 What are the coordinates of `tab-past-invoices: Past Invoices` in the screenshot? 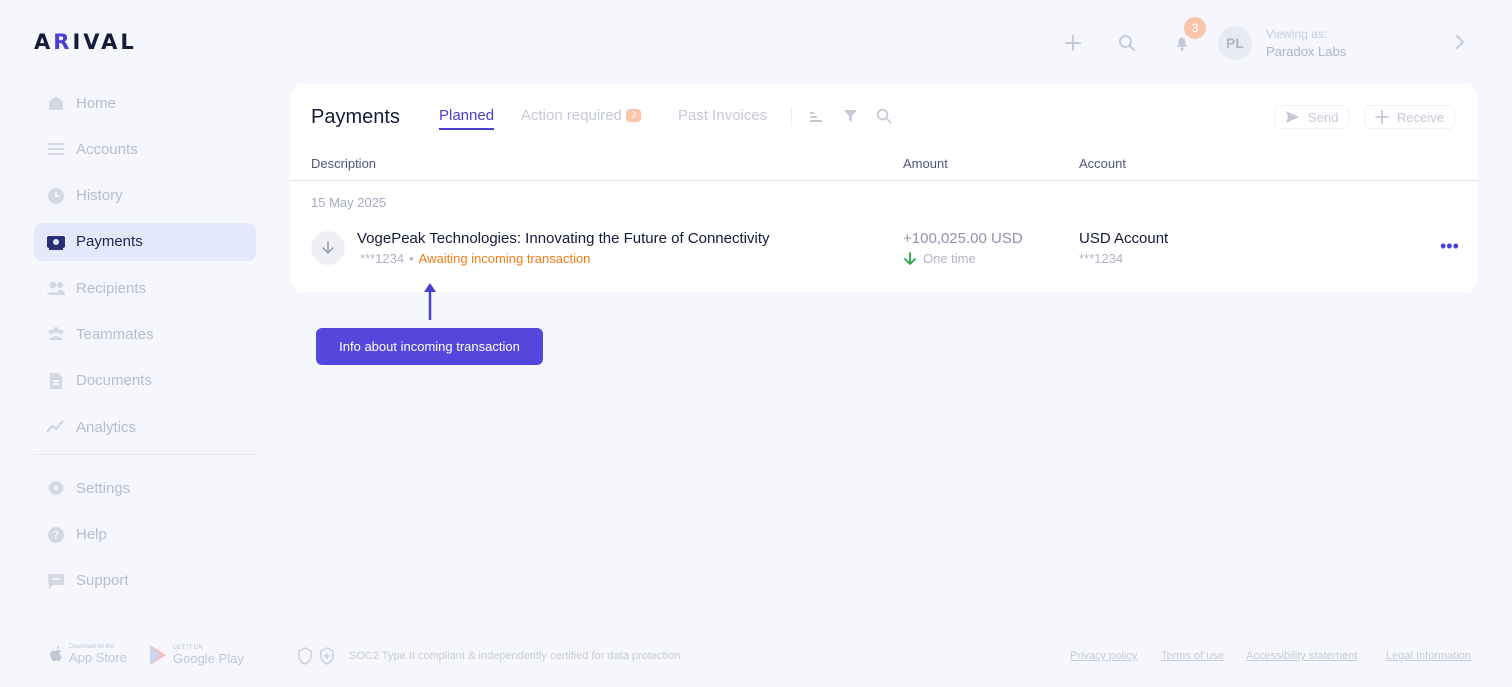 It's located at (722, 115).